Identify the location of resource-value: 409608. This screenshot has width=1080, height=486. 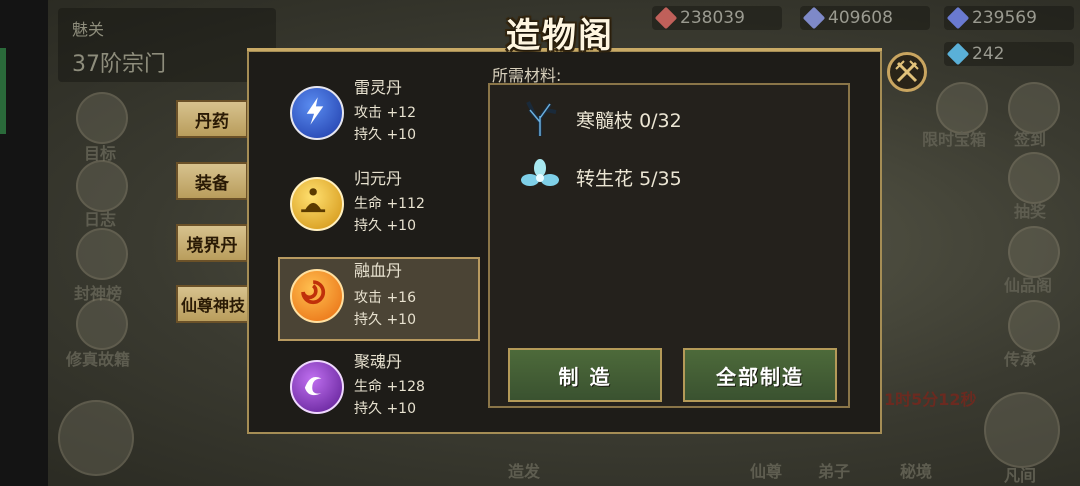
(860, 18).